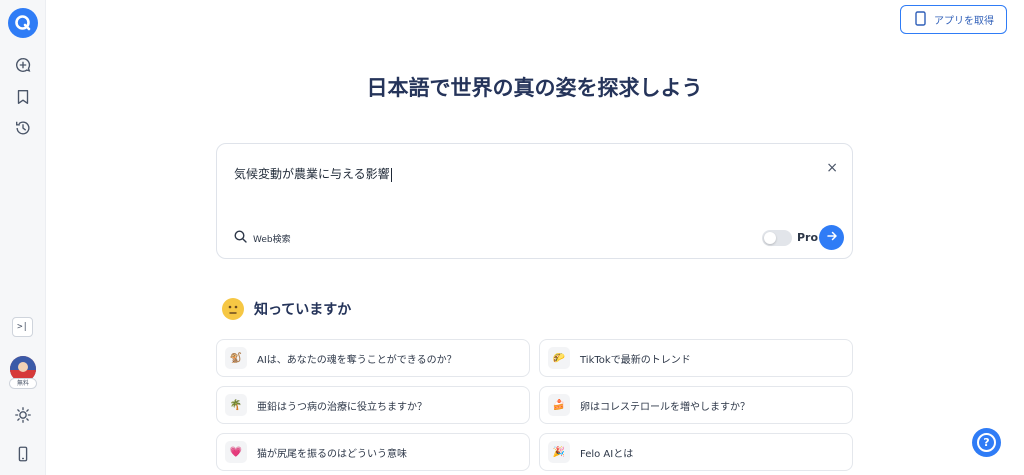 This screenshot has height=475, width=1024. I want to click on suggestion-text: 亜鉛はうつ病の治療に役立ちますか？, so click(342, 407).